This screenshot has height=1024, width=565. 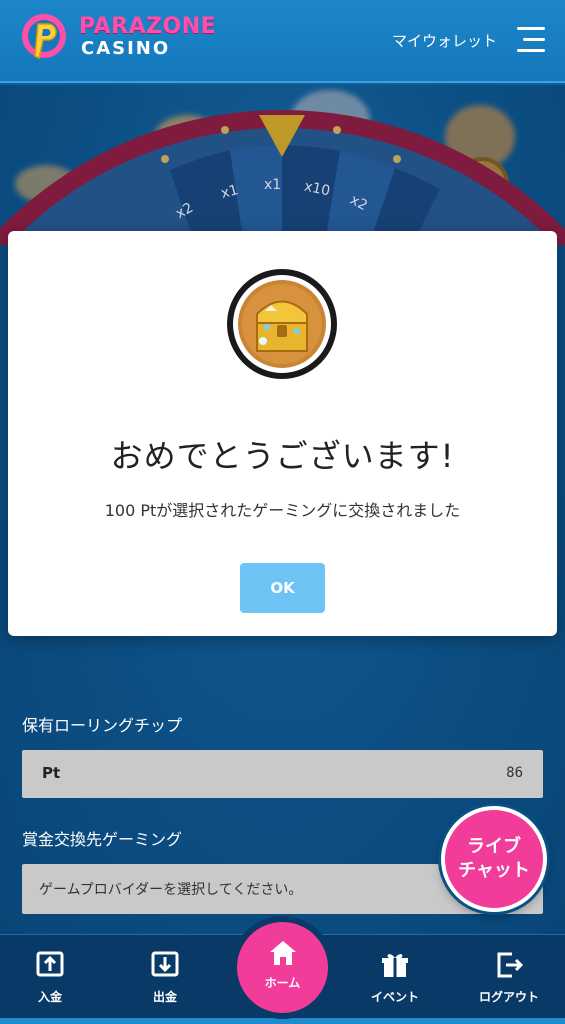 What do you see at coordinates (126, 48) in the screenshot?
I see `logo-subtitle: CASINO` at bounding box center [126, 48].